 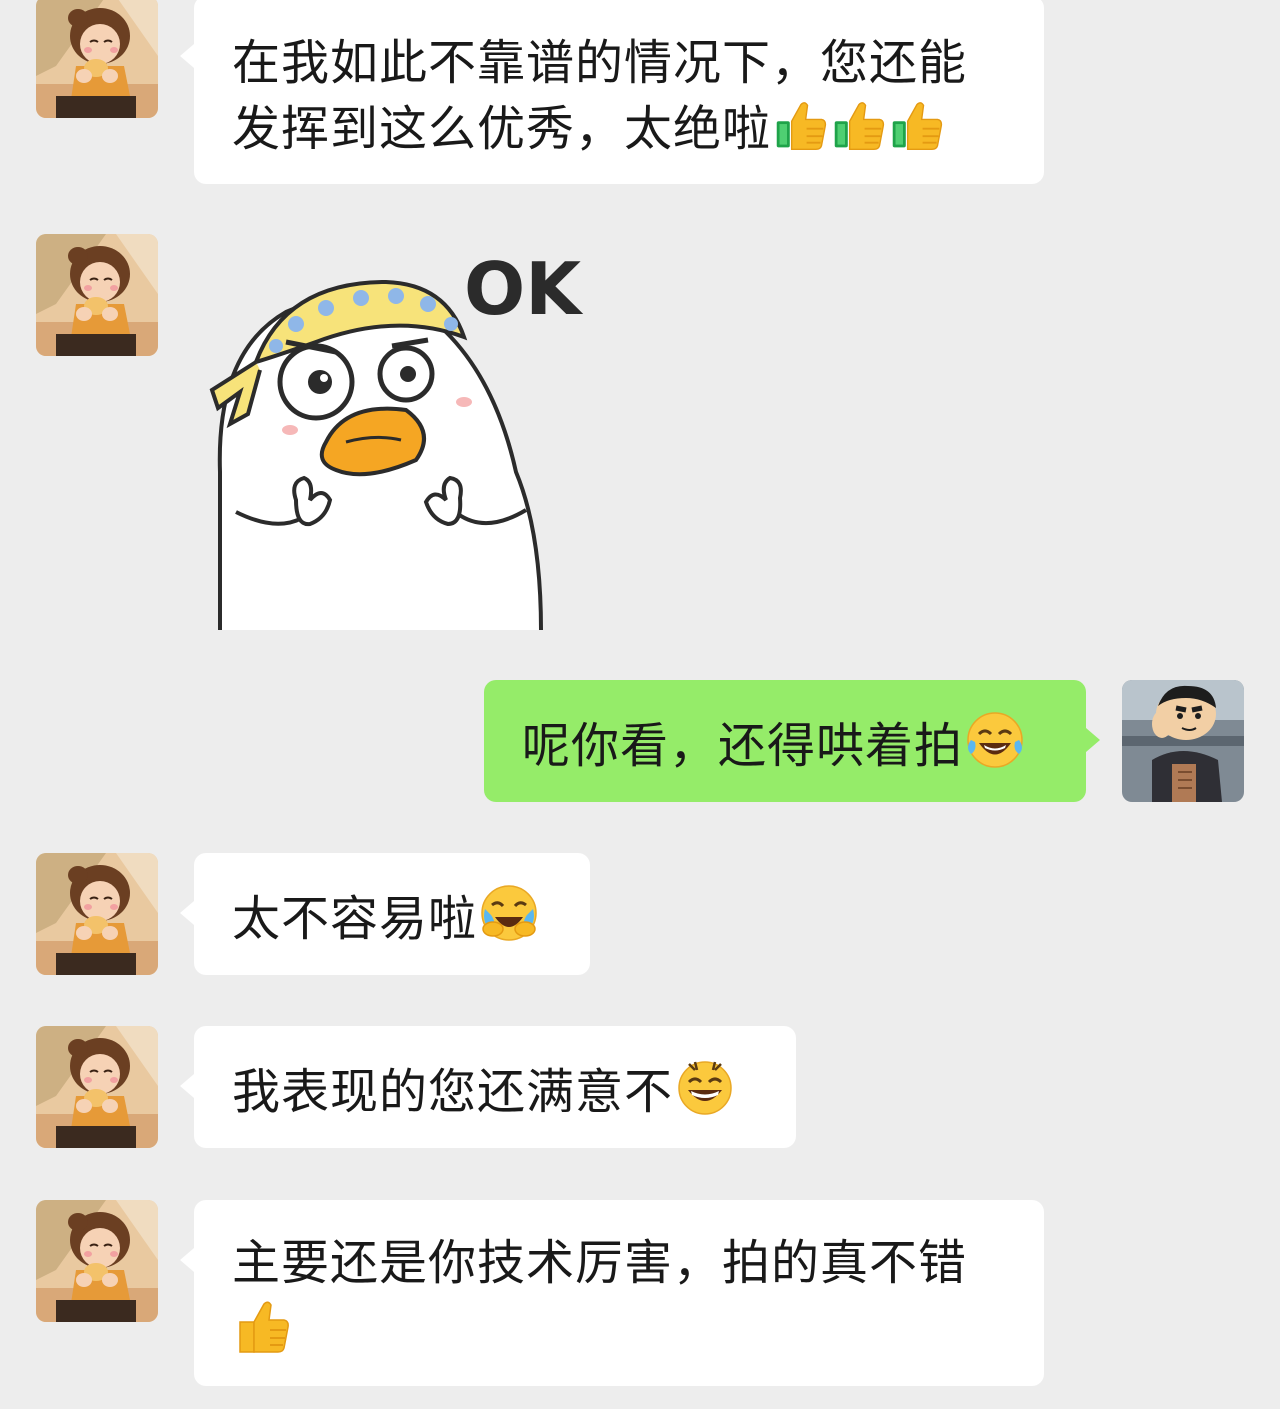 I want to click on message-bubble-outgoing: 呢你看，还得哄着拍, so click(x=792, y=741).